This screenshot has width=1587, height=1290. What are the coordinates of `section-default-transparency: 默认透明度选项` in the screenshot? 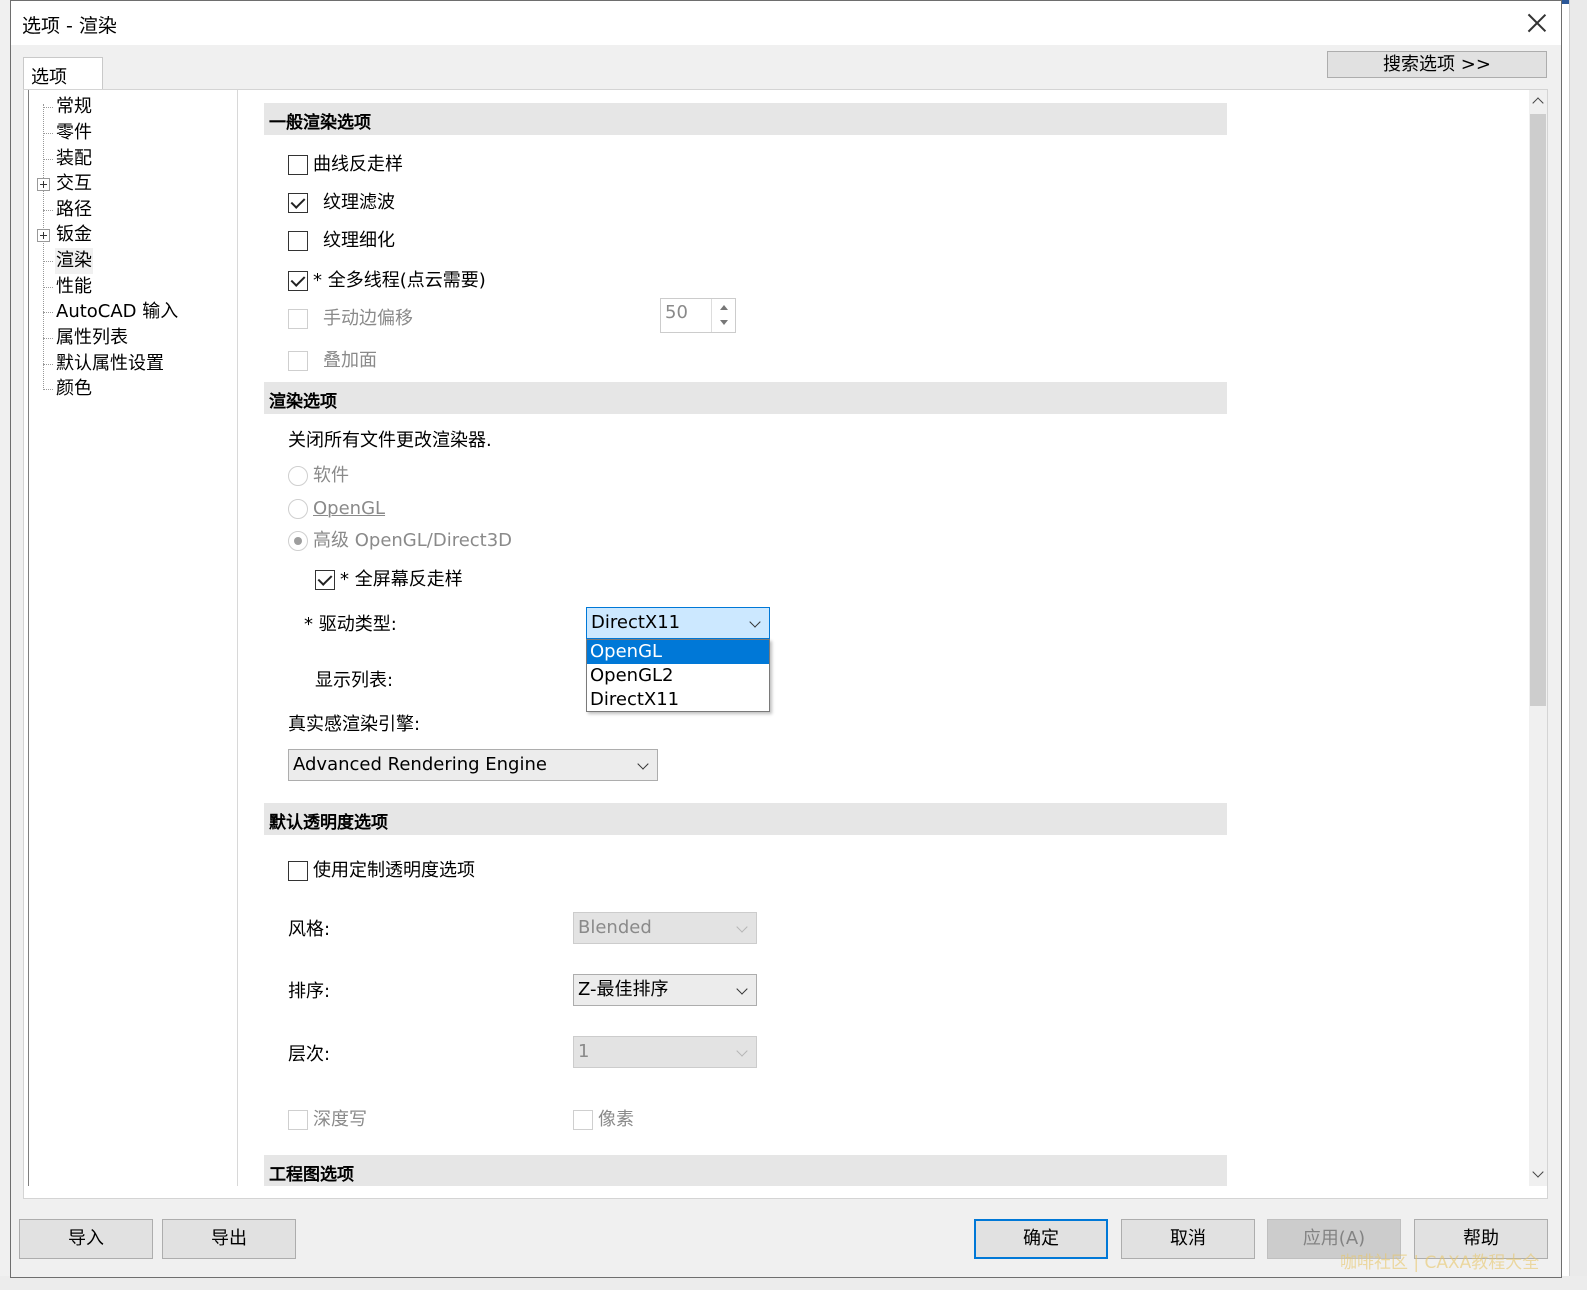 It's located at (745, 819).